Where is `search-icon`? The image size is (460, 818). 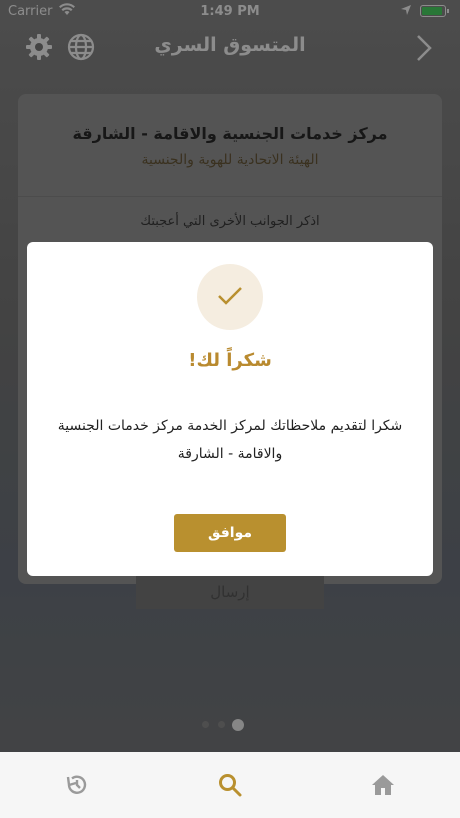 search-icon is located at coordinates (230, 785).